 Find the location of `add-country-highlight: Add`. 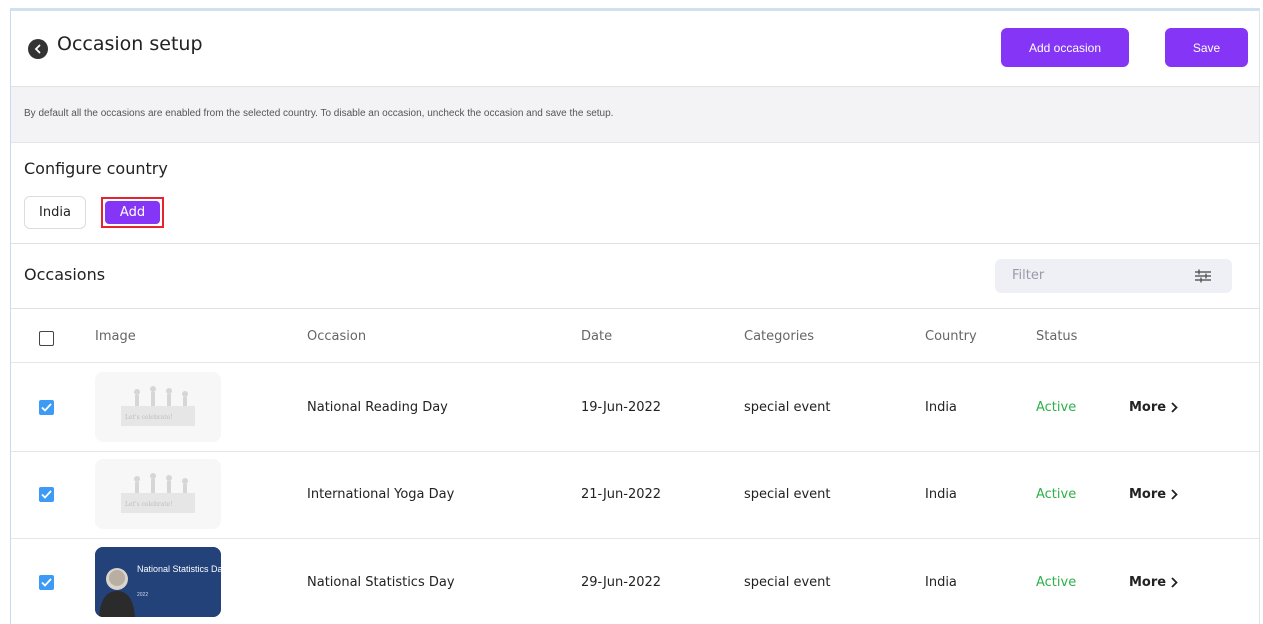

add-country-highlight: Add is located at coordinates (132, 212).